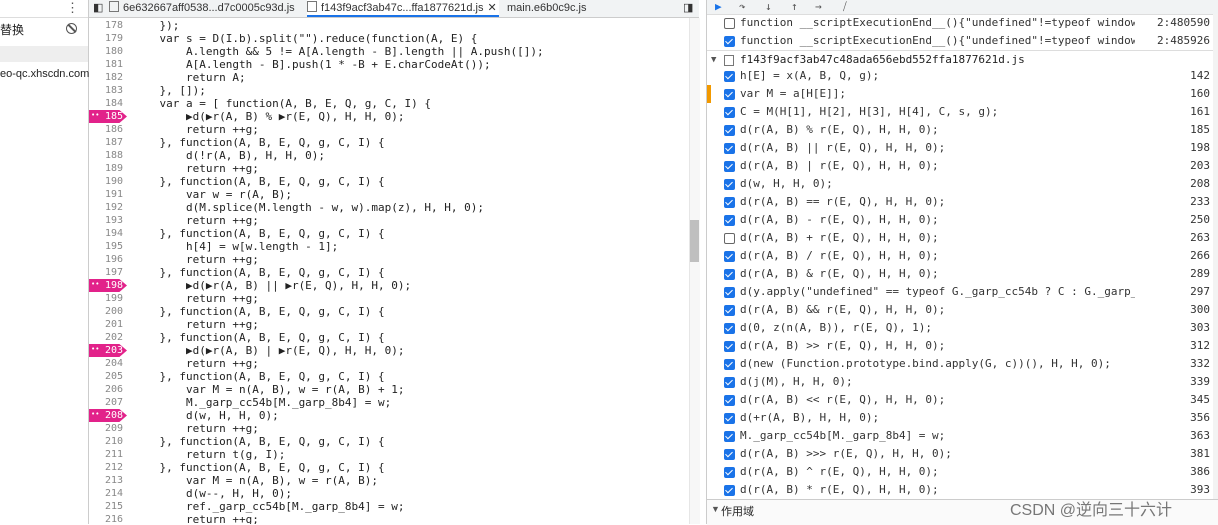 Image resolution: width=1218 pixels, height=525 pixels. I want to click on code-line: 210 }, function(A, B, E, Q, g, C, I) {, so click(394, 441).